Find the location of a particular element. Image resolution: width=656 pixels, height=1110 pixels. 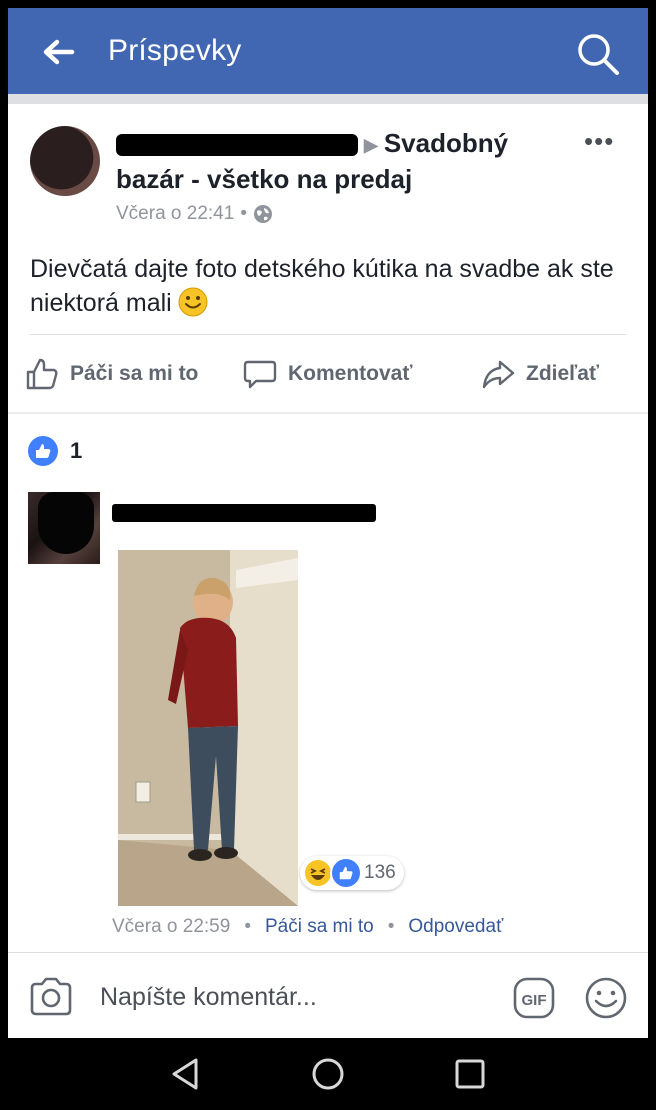

share-button: Zdieľať is located at coordinates (539, 374).